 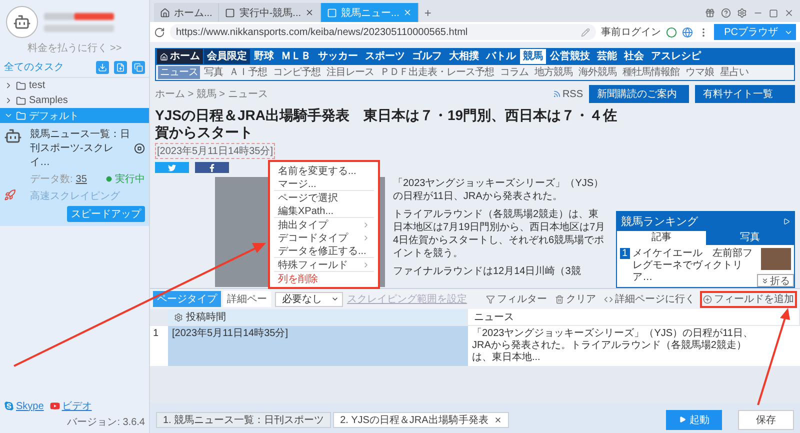 What do you see at coordinates (74, 174) in the screenshot?
I see `task-card: 競馬ニュース一覧：日刊スポーツ-スクレイ… データ数: 35 実行中 高速スクレイピング スピードアップ` at bounding box center [74, 174].